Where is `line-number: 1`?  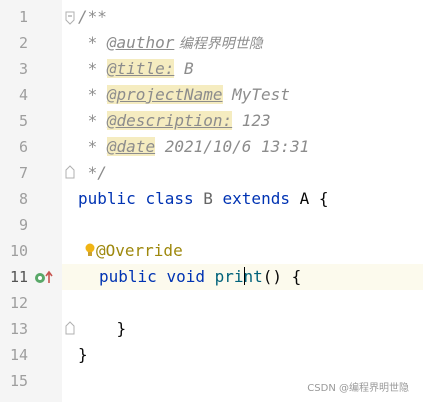 line-number: 1 is located at coordinates (23, 17).